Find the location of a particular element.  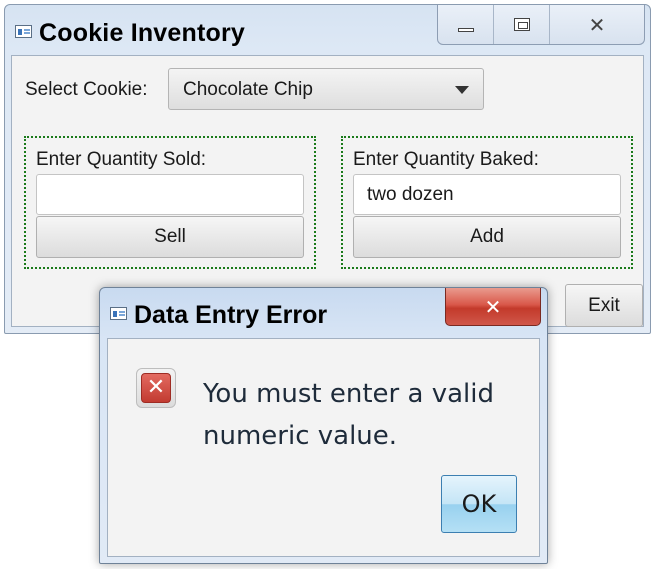

quantity-baked-input is located at coordinates (487, 194).